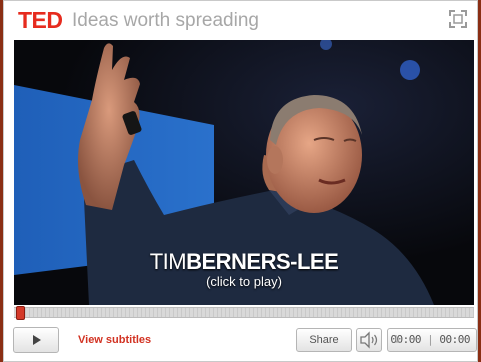  I want to click on player-header: TED Ideas worth spreading, so click(240, 20).